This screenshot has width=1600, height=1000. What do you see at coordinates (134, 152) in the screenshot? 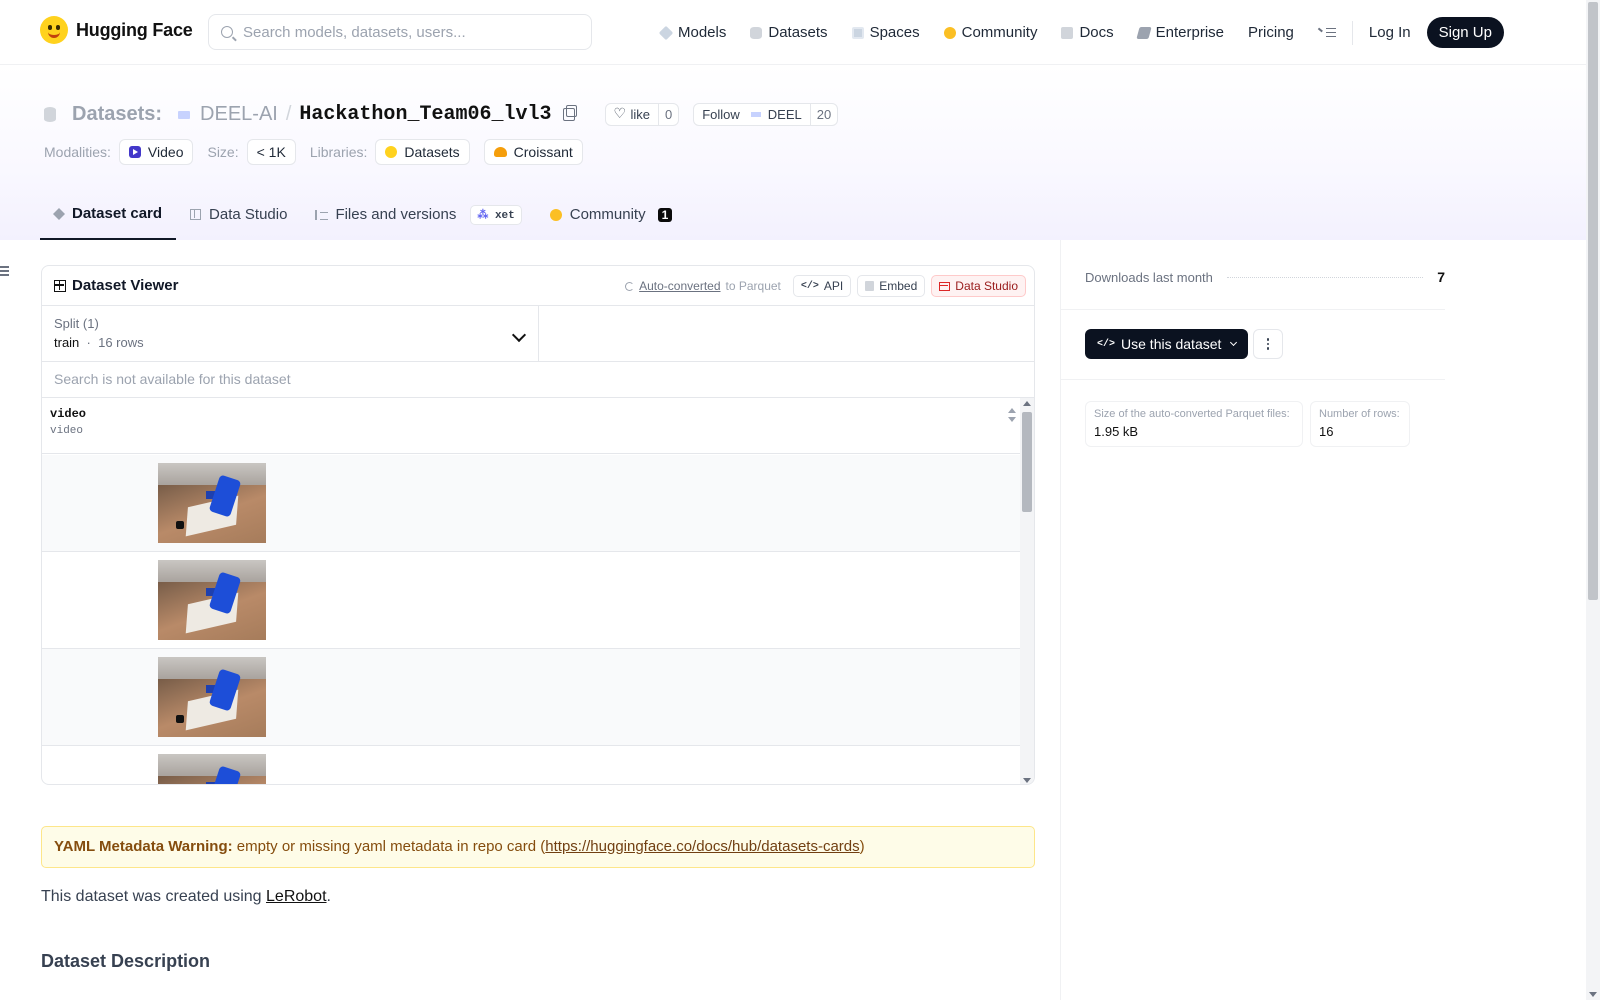
I see `video-icon` at bounding box center [134, 152].